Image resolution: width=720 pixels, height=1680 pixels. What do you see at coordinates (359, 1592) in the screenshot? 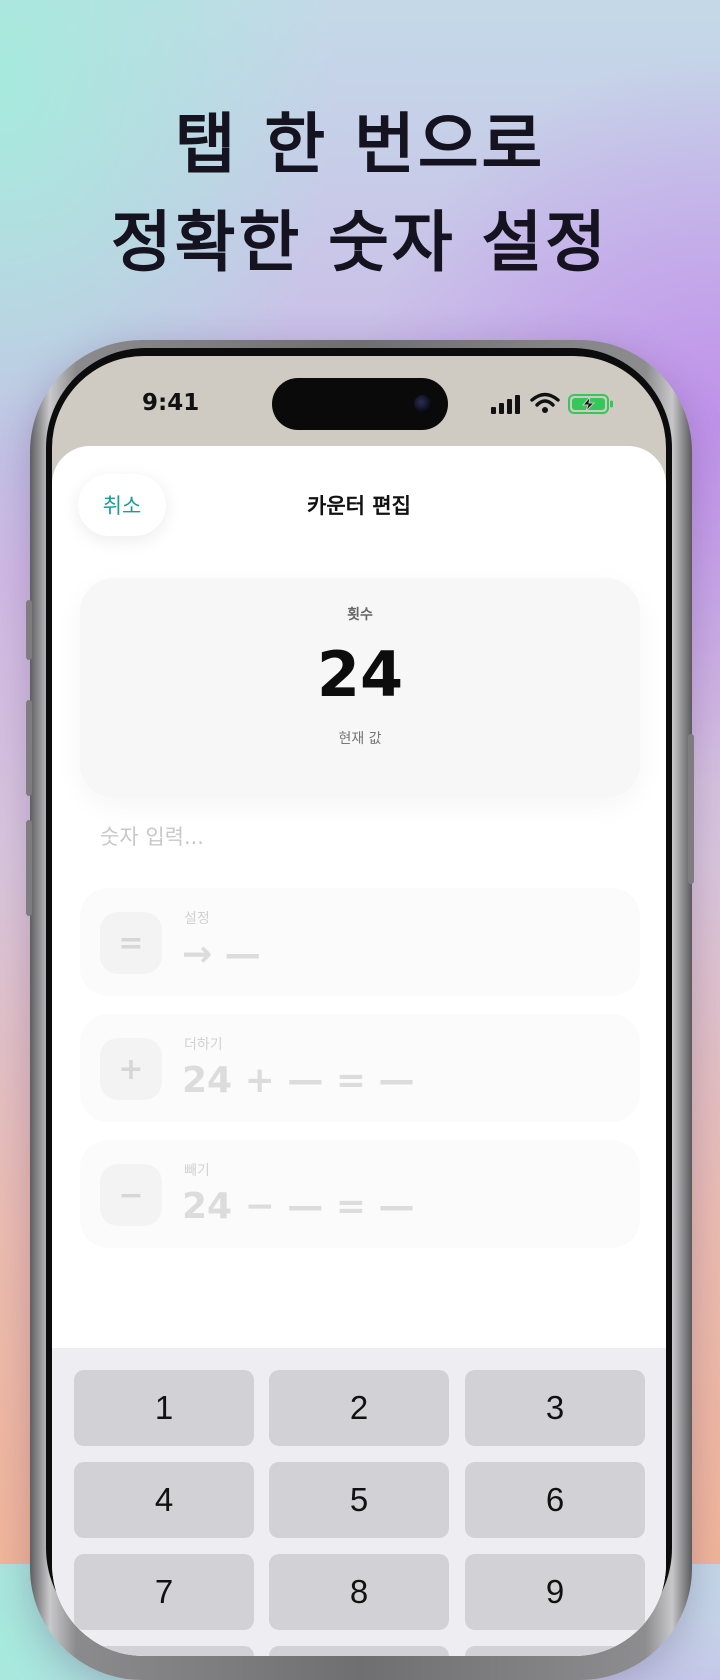
I see `key-8: 8` at bounding box center [359, 1592].